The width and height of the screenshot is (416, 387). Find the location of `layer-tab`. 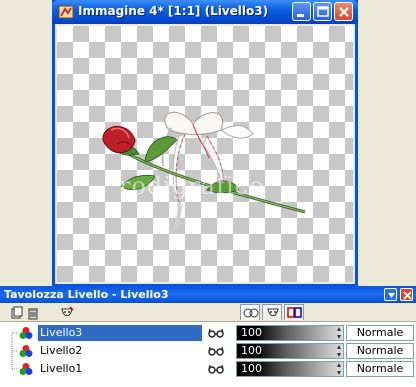

layer-tab is located at coordinates (250, 312).